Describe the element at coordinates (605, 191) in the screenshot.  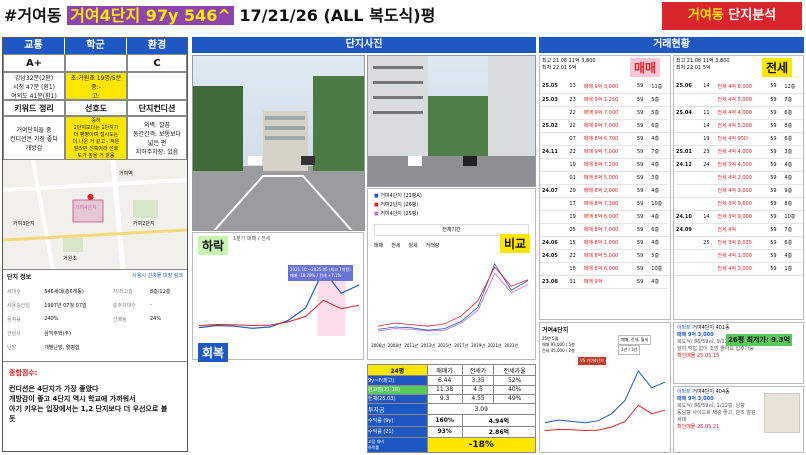
I see `sale-row: 24.07 29 매매 8억 2,000 59 4층` at that location.